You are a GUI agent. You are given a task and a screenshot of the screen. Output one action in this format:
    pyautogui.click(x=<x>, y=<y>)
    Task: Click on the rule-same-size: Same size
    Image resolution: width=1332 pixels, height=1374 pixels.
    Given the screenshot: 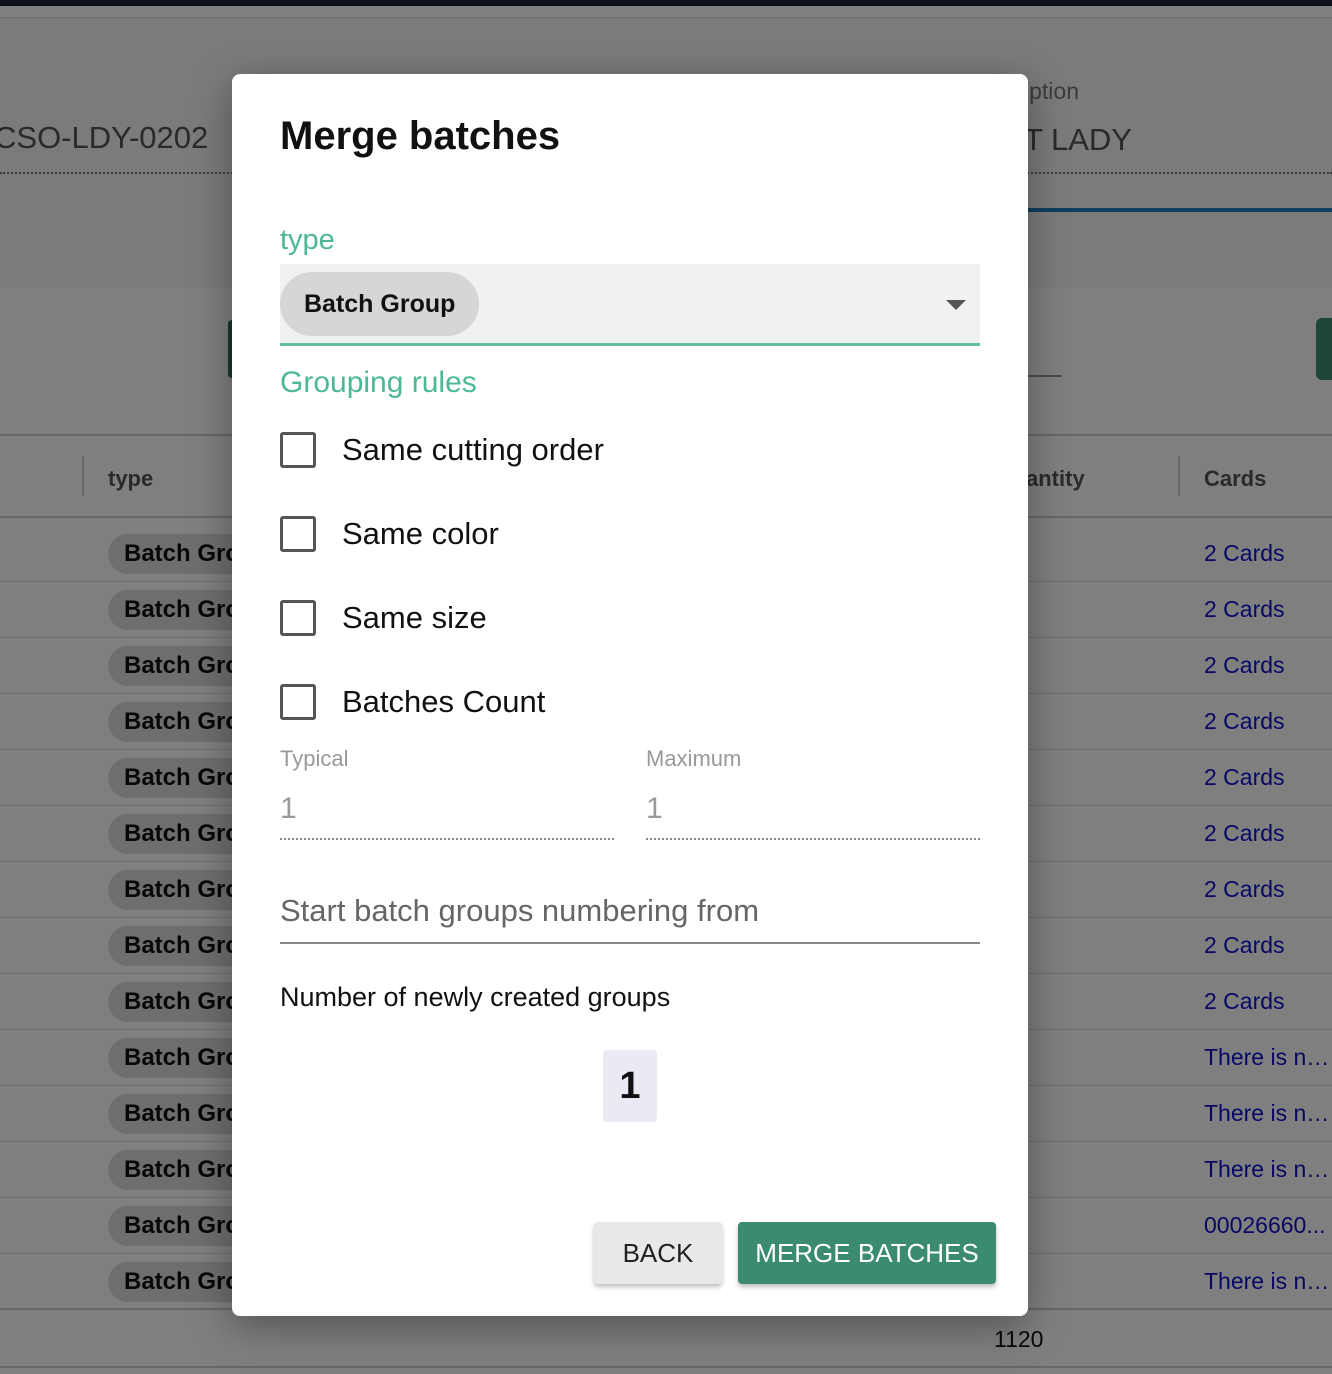 What is the action you would take?
    pyautogui.click(x=383, y=618)
    